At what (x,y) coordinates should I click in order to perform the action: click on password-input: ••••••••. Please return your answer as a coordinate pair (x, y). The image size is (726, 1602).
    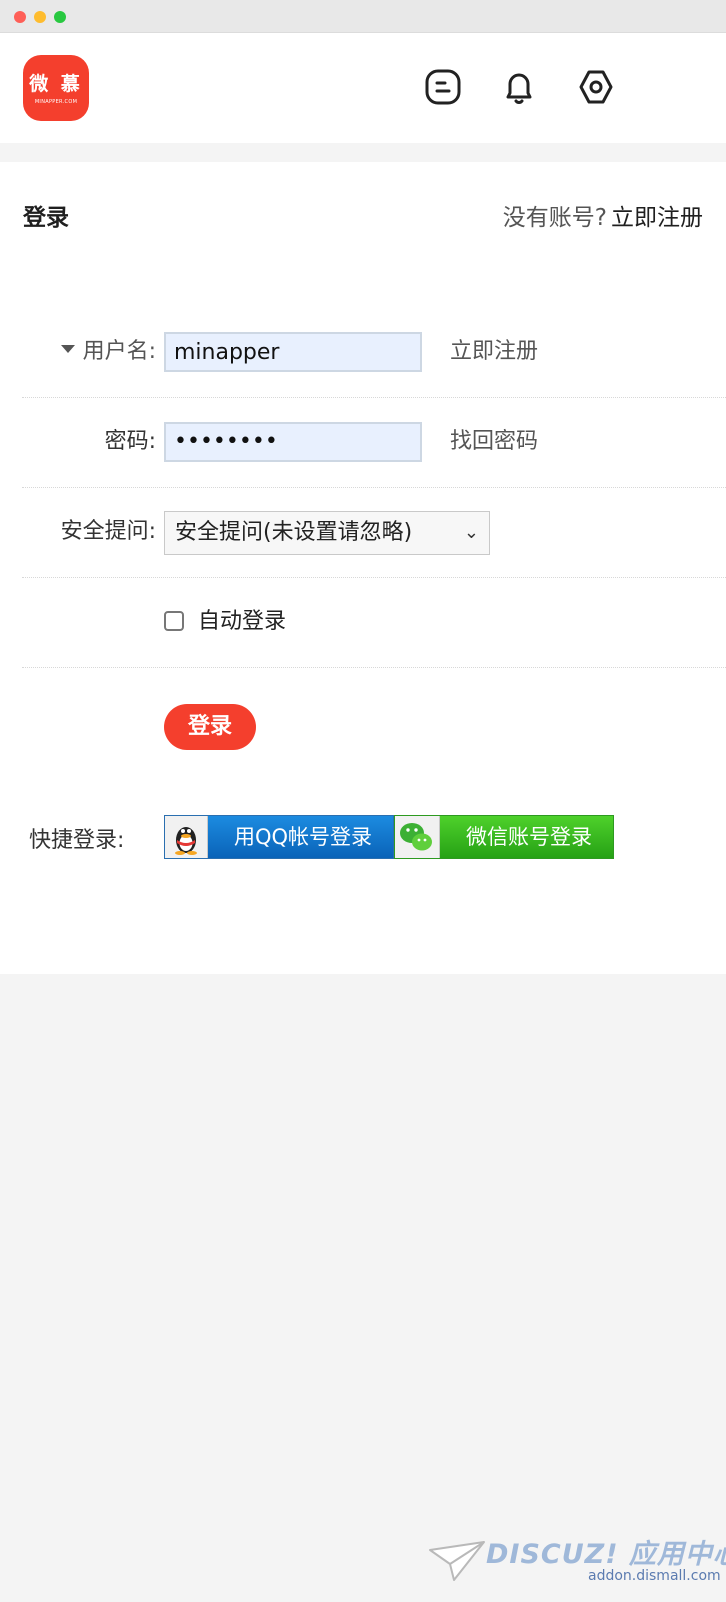
    Looking at the image, I should click on (293, 442).